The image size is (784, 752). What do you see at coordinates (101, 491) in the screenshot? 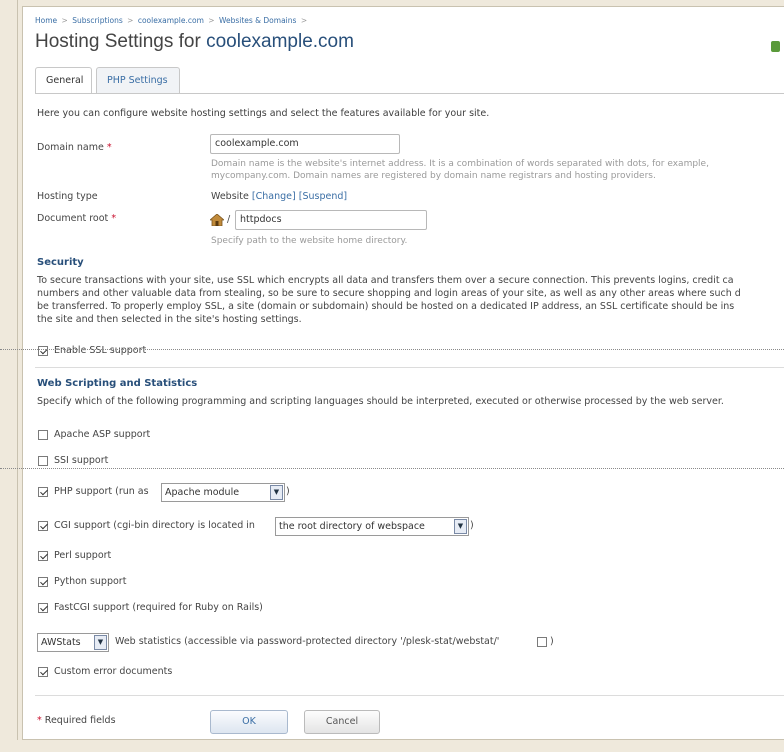
I see `php-label: PHP support (run as` at bounding box center [101, 491].